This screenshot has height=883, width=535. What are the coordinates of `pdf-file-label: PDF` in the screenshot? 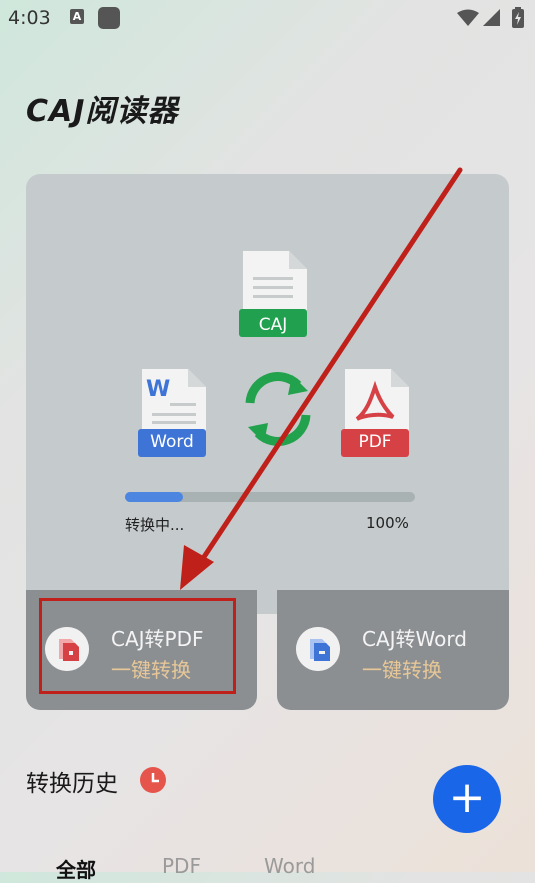 It's located at (375, 442).